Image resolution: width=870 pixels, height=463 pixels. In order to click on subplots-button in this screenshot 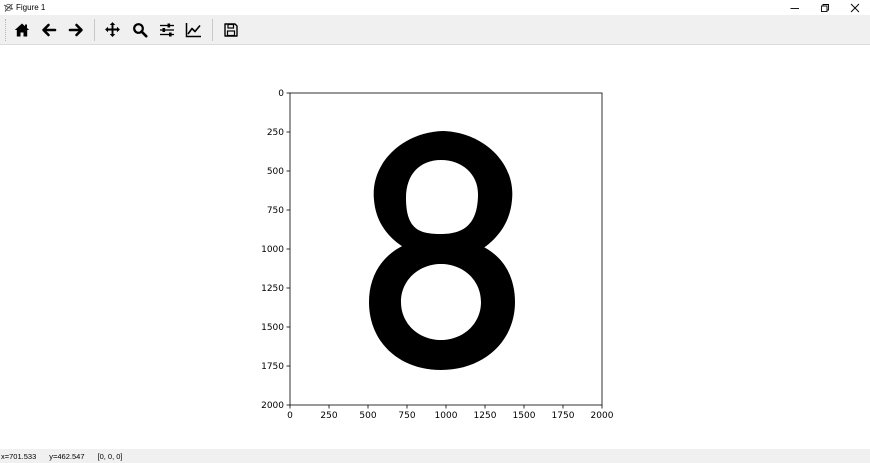, I will do `click(166, 30)`.